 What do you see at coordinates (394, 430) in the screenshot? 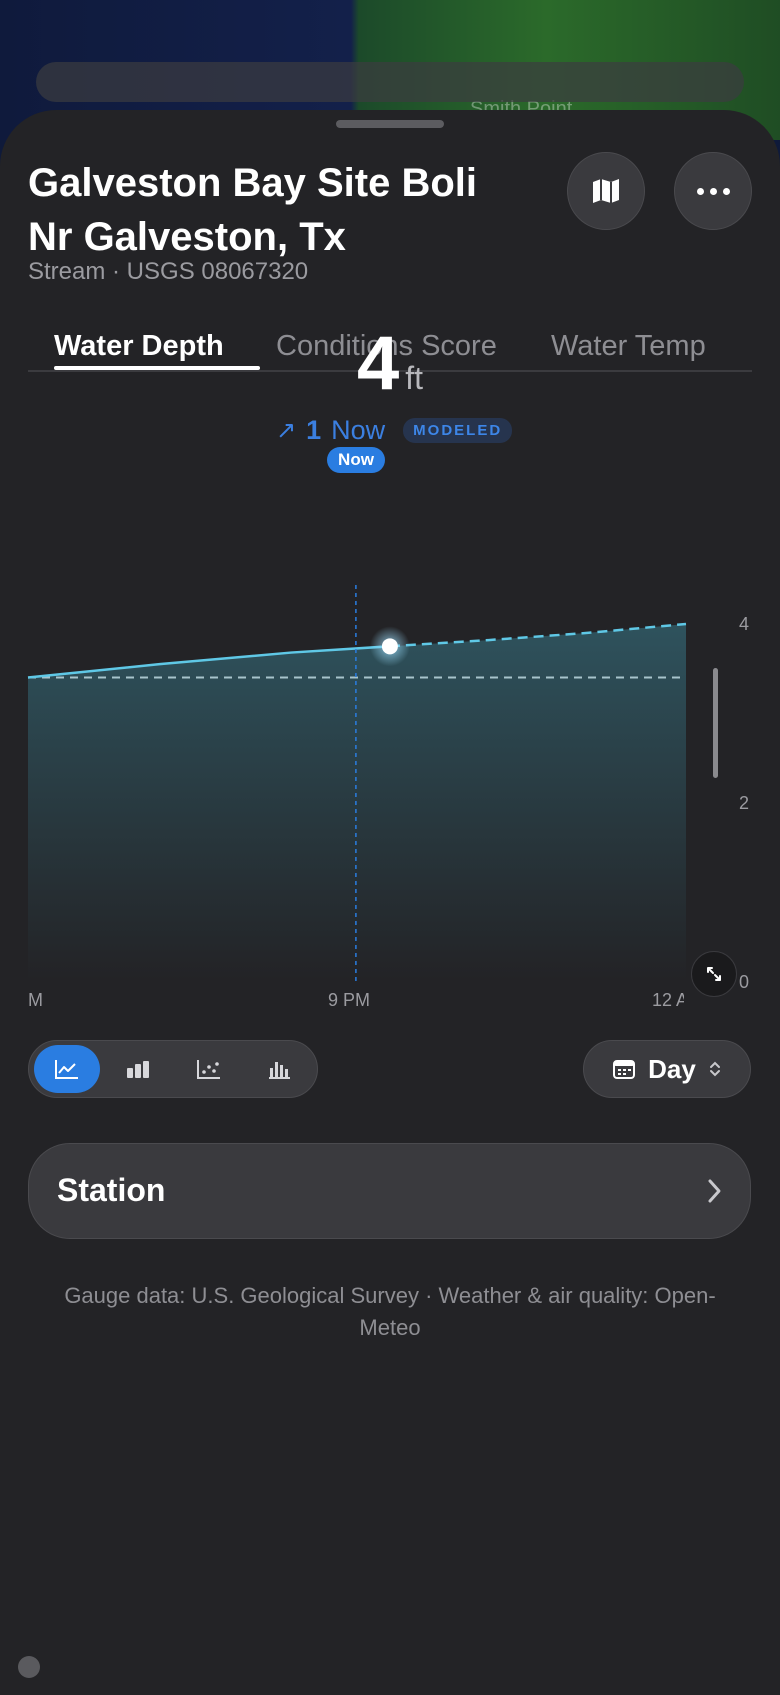
I see `trend-row: ↗ 1 Now MODELED` at bounding box center [394, 430].